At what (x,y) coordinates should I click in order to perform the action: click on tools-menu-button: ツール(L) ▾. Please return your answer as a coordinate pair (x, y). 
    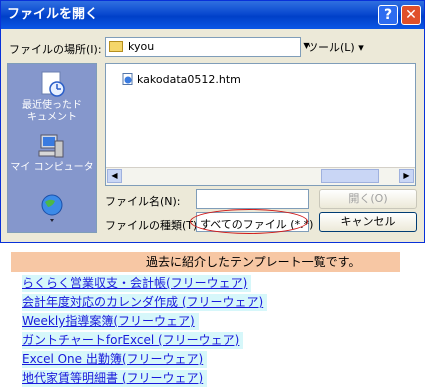
    Looking at the image, I should click on (335, 47).